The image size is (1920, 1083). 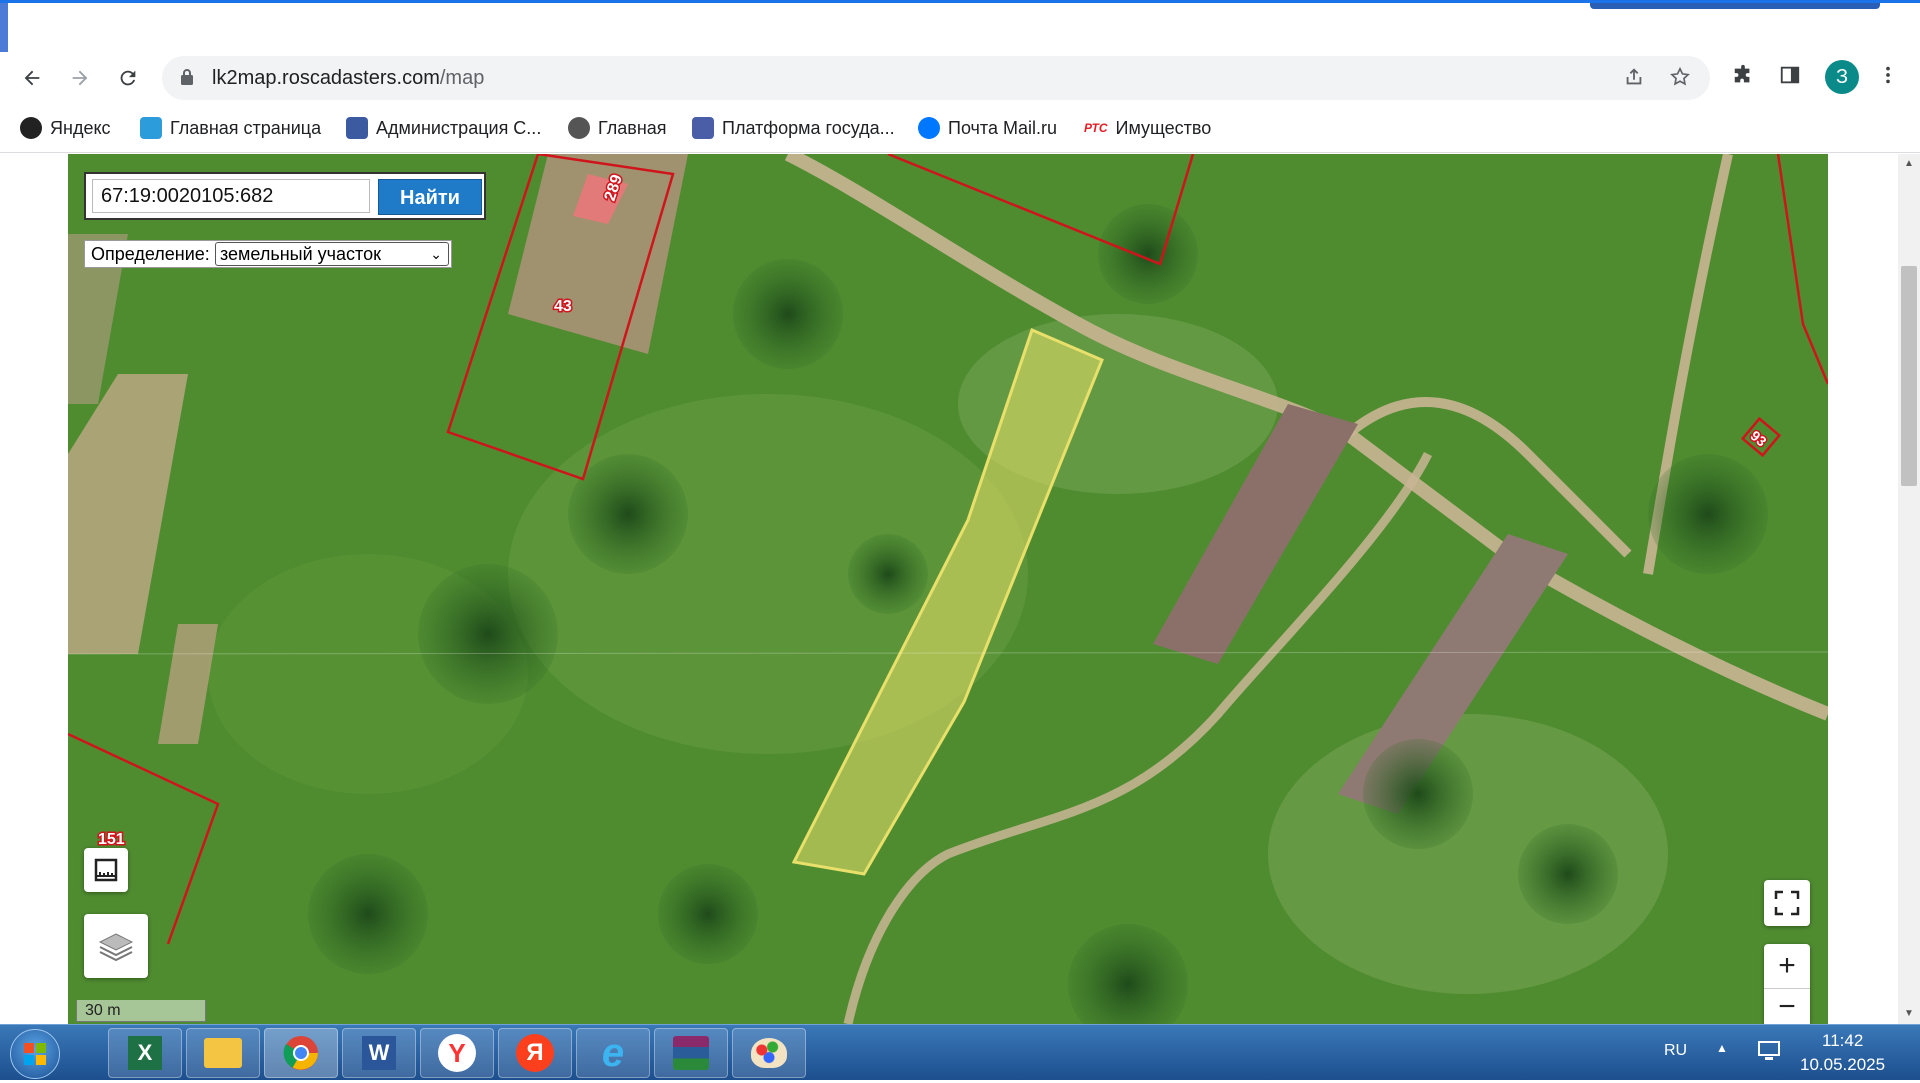 What do you see at coordinates (1722, 1048) in the screenshot?
I see `tray-expand-icon: ▲` at bounding box center [1722, 1048].